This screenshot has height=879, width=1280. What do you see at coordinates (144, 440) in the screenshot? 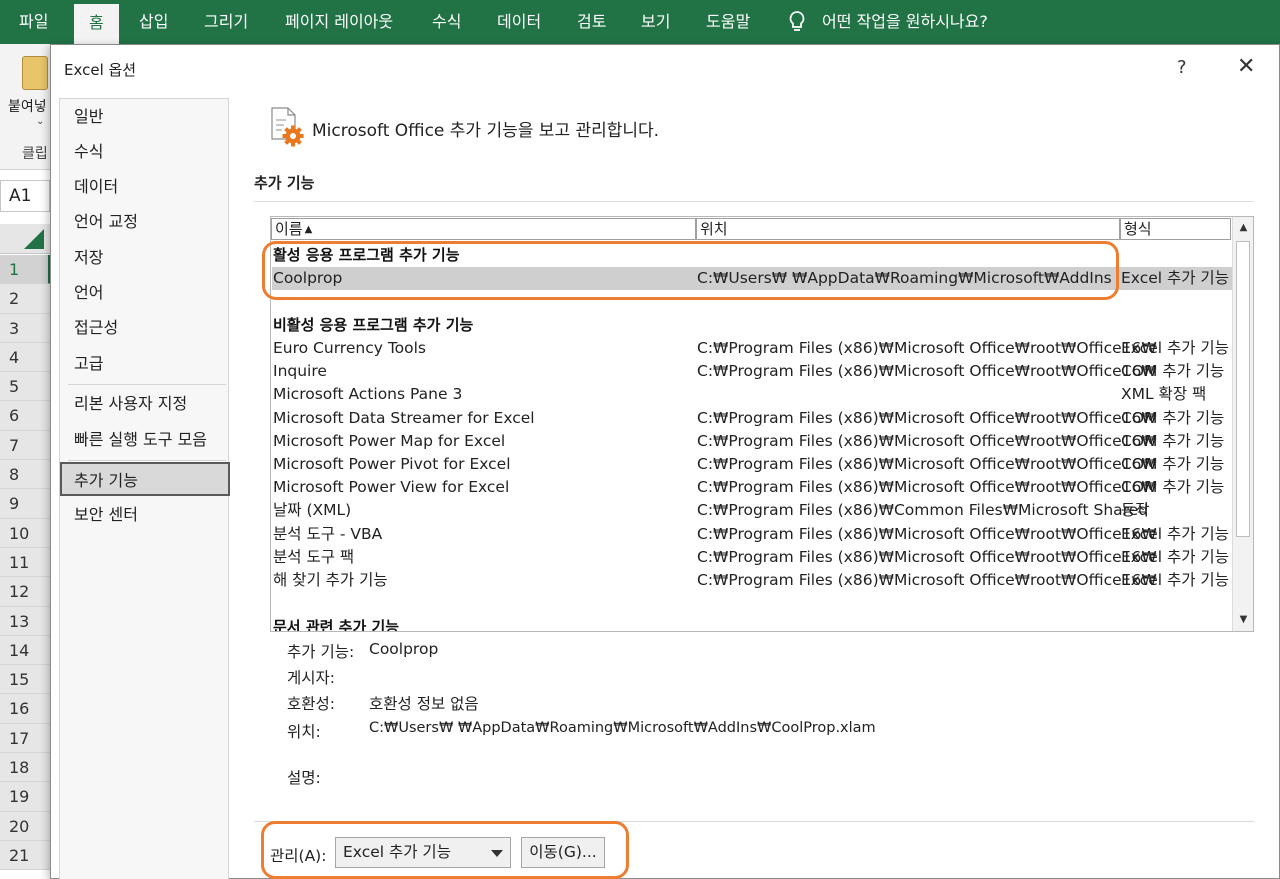
I see `sidebar-item-quick-access-toolbar: 빠른 실행 도구 모음` at bounding box center [144, 440].